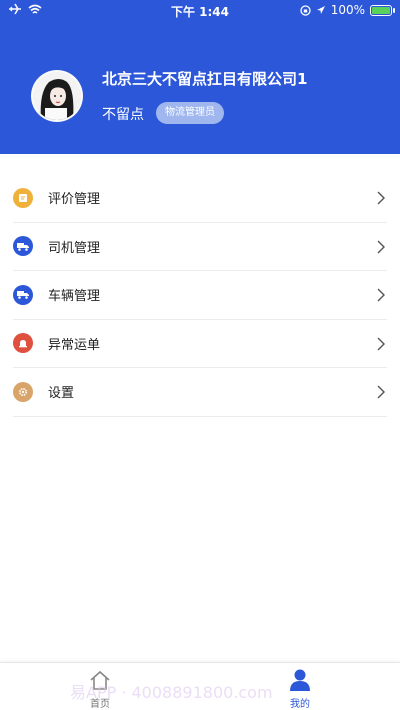 The height and width of the screenshot is (710, 400). What do you see at coordinates (382, 10) in the screenshot?
I see `battery-icon` at bounding box center [382, 10].